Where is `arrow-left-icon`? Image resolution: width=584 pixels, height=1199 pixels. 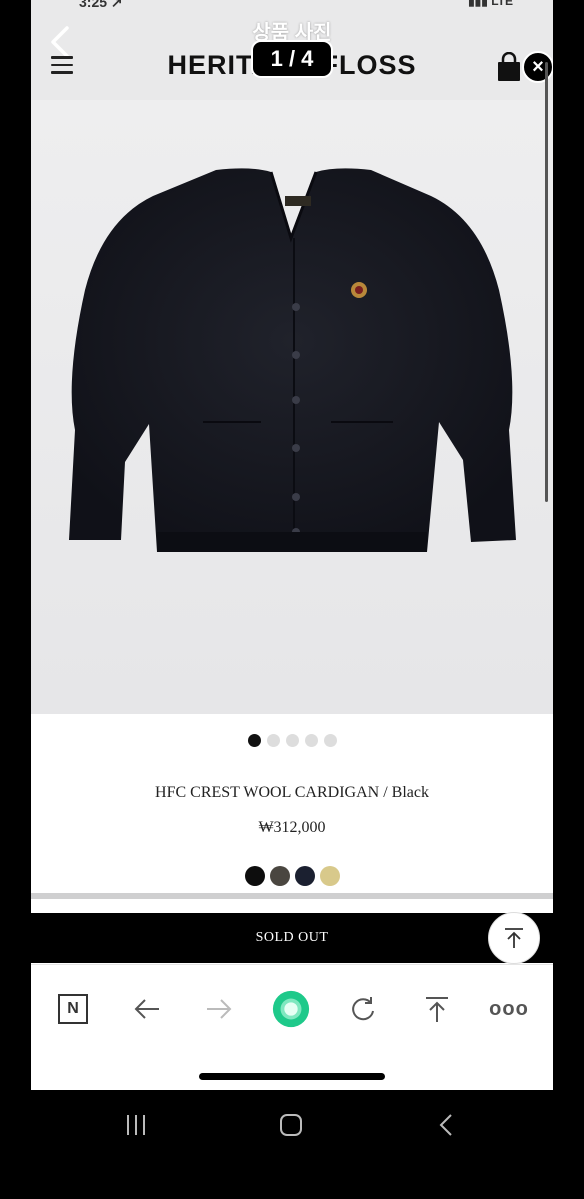 arrow-left-icon is located at coordinates (146, 1009).